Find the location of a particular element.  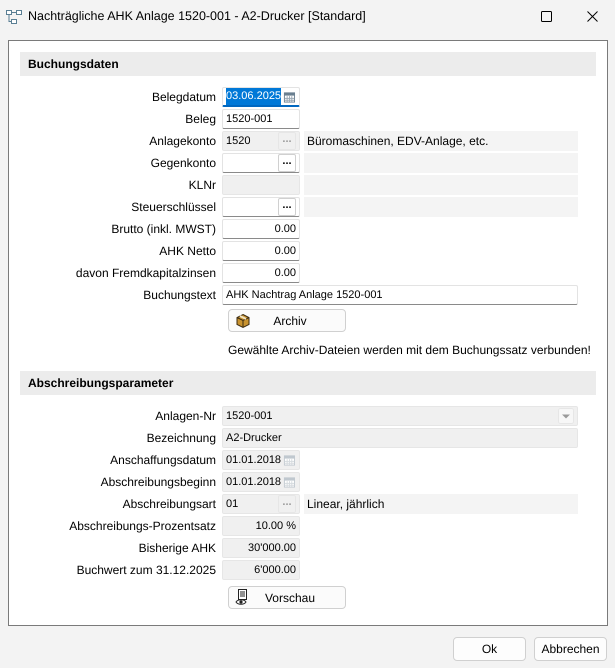

field-label: AHK Netto is located at coordinates (187, 251).